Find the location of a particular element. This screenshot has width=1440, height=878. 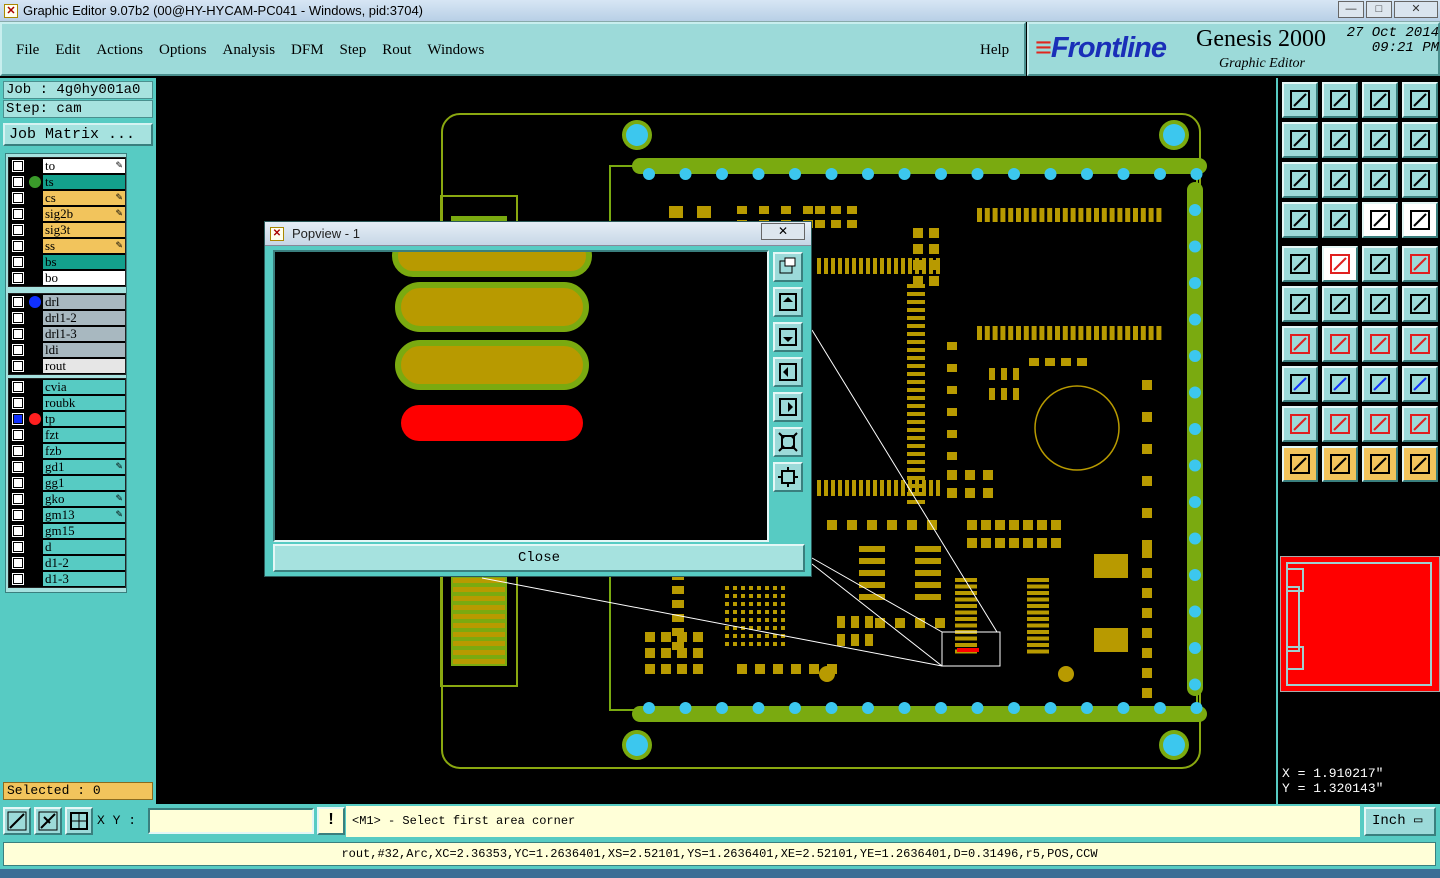

layer-row-ts: ts is located at coordinates (67, 182).